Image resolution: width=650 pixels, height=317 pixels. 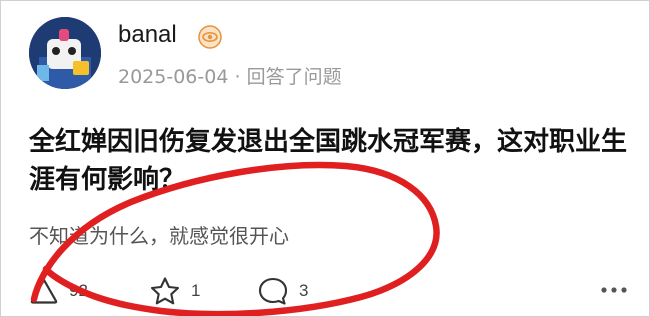 I want to click on favorite-button: 1, so click(x=174, y=291).